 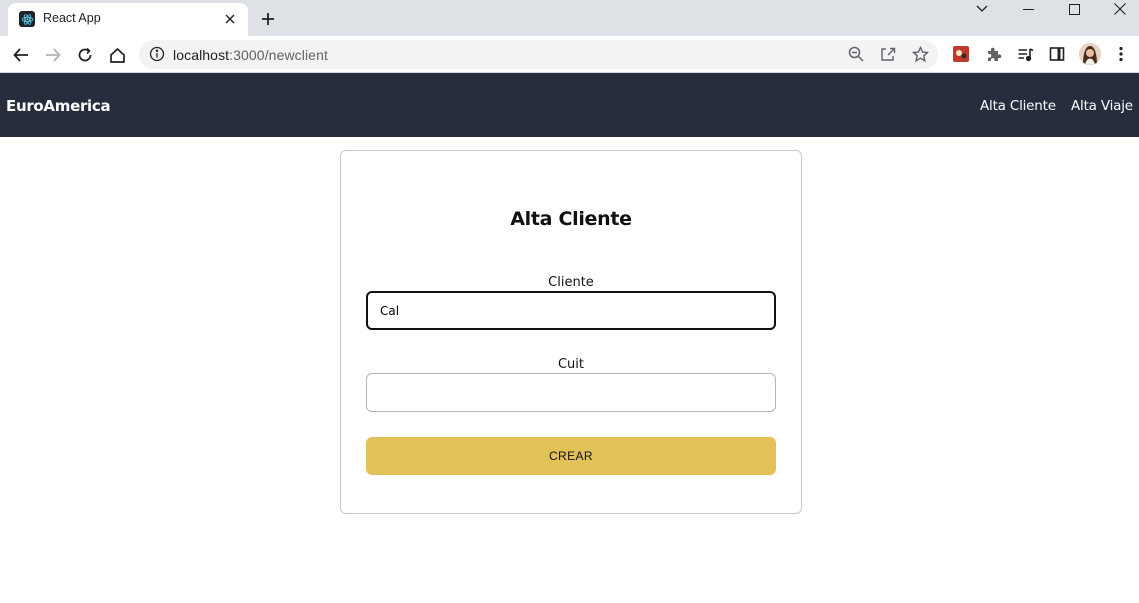 I want to click on info-icon, so click(x=157, y=54).